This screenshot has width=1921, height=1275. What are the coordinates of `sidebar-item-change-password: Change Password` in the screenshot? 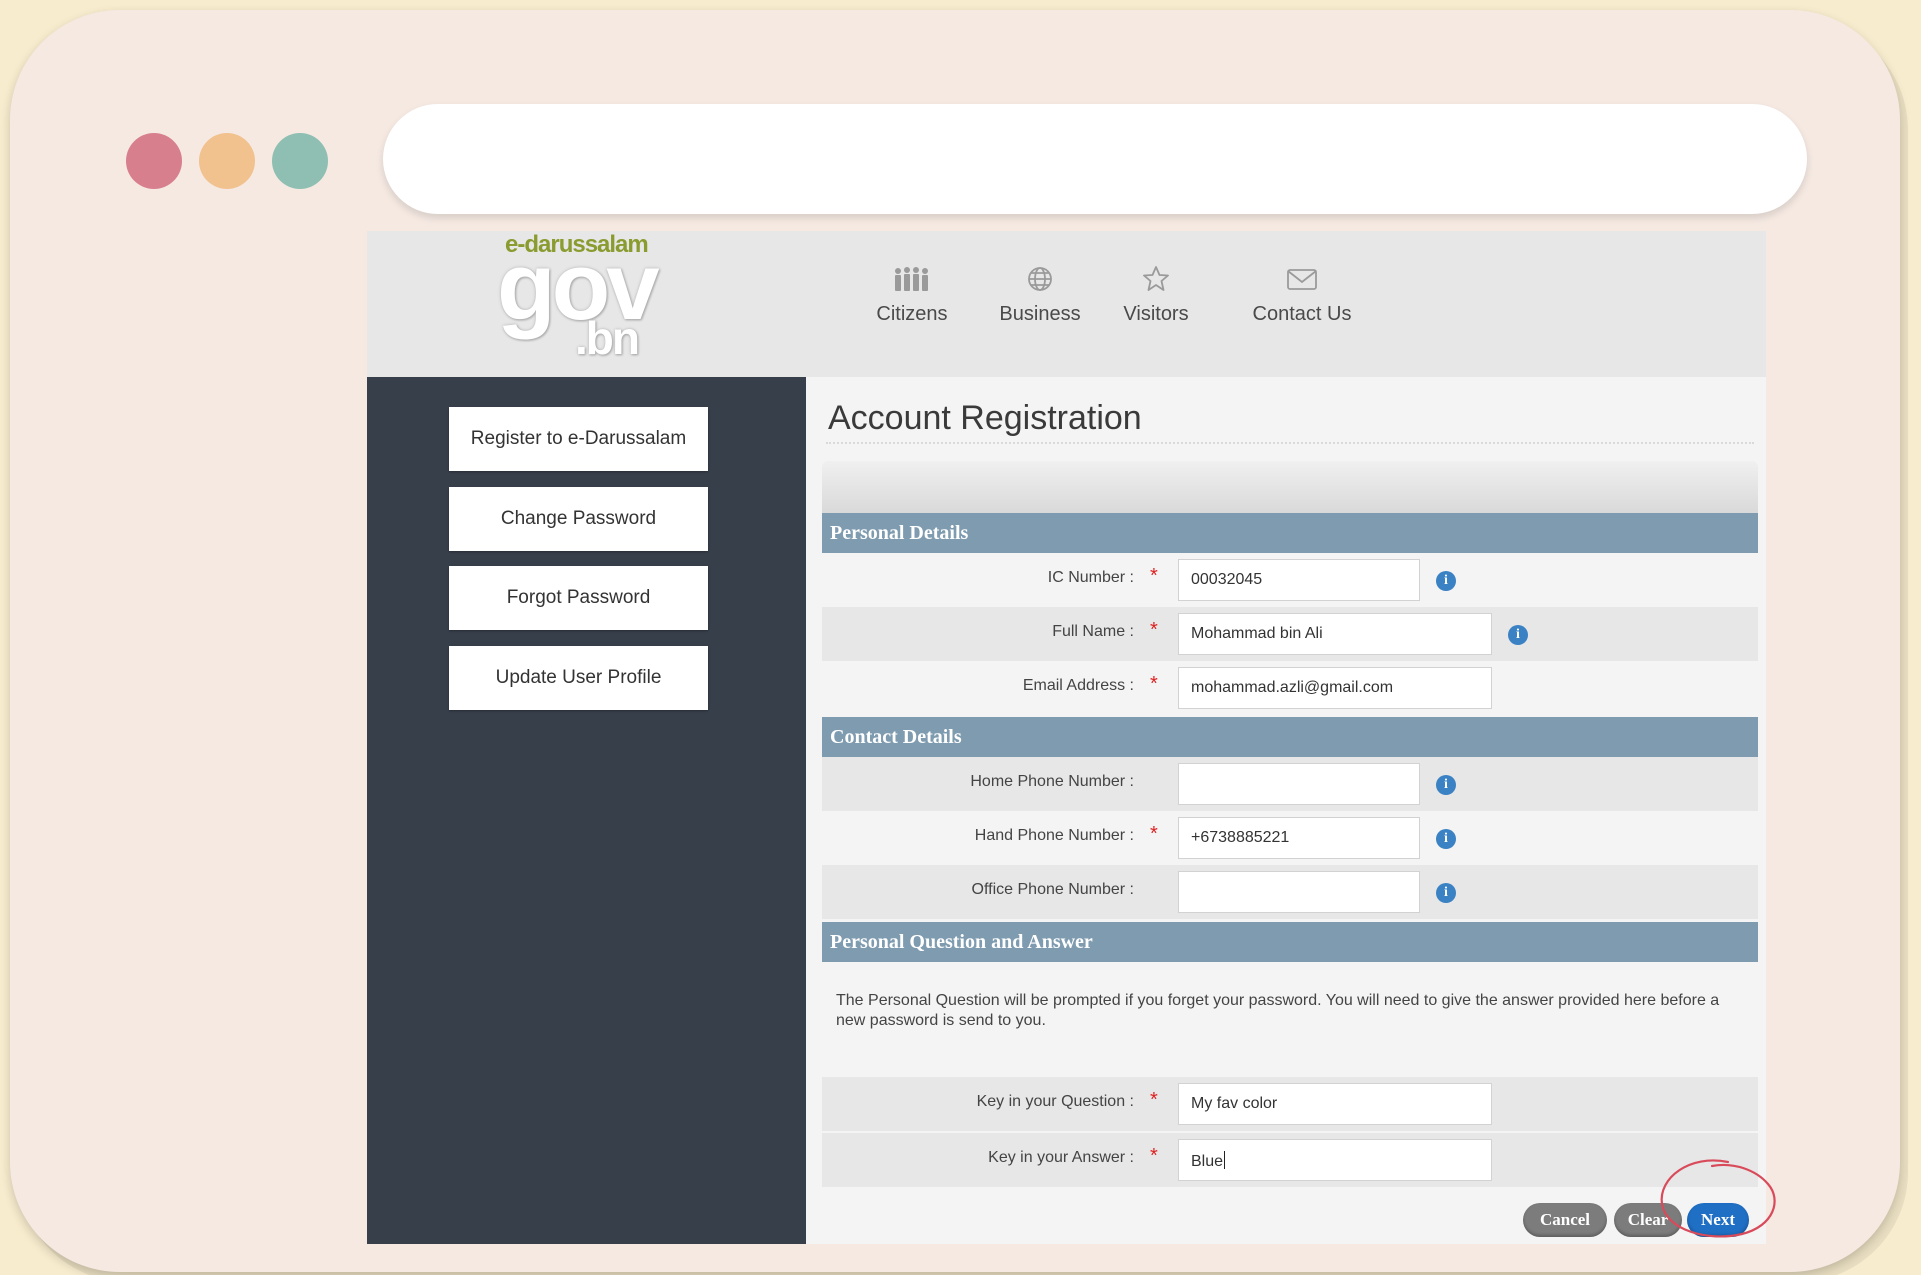 It's located at (578, 519).